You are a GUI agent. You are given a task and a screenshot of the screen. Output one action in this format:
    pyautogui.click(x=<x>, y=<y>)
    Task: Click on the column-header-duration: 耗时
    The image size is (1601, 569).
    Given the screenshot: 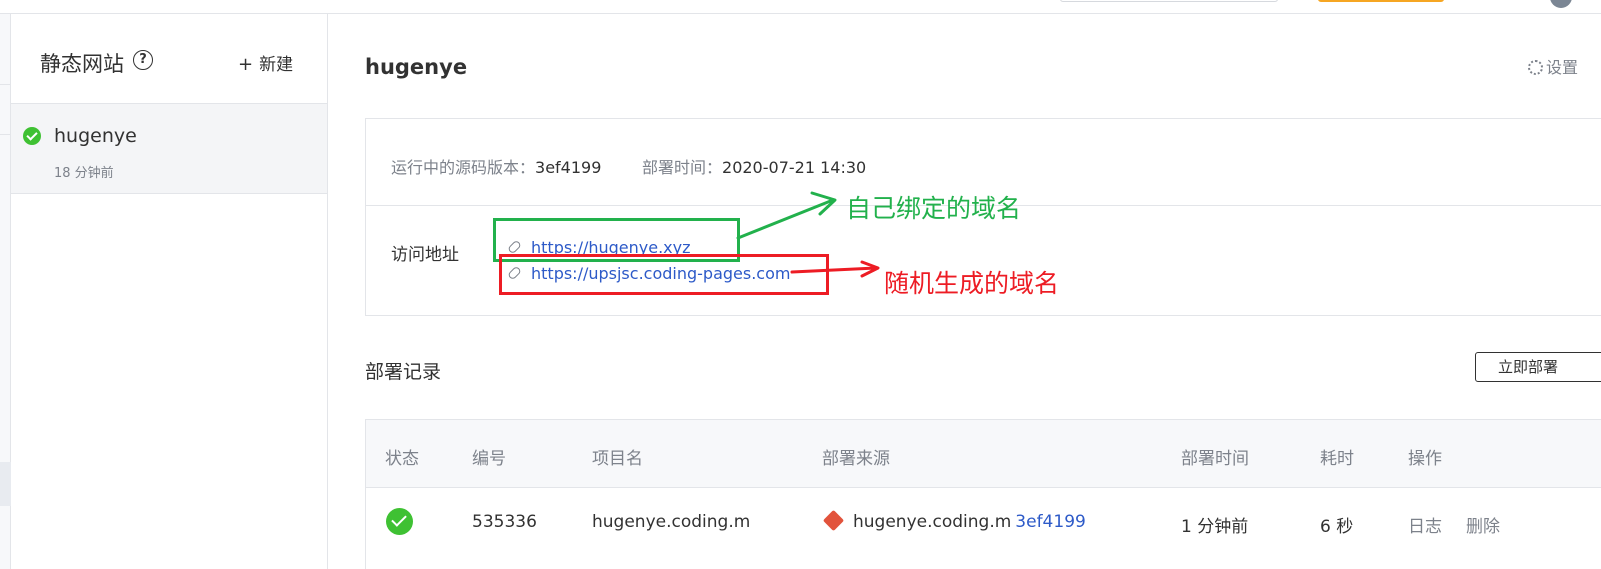 What is the action you would take?
    pyautogui.click(x=1337, y=459)
    